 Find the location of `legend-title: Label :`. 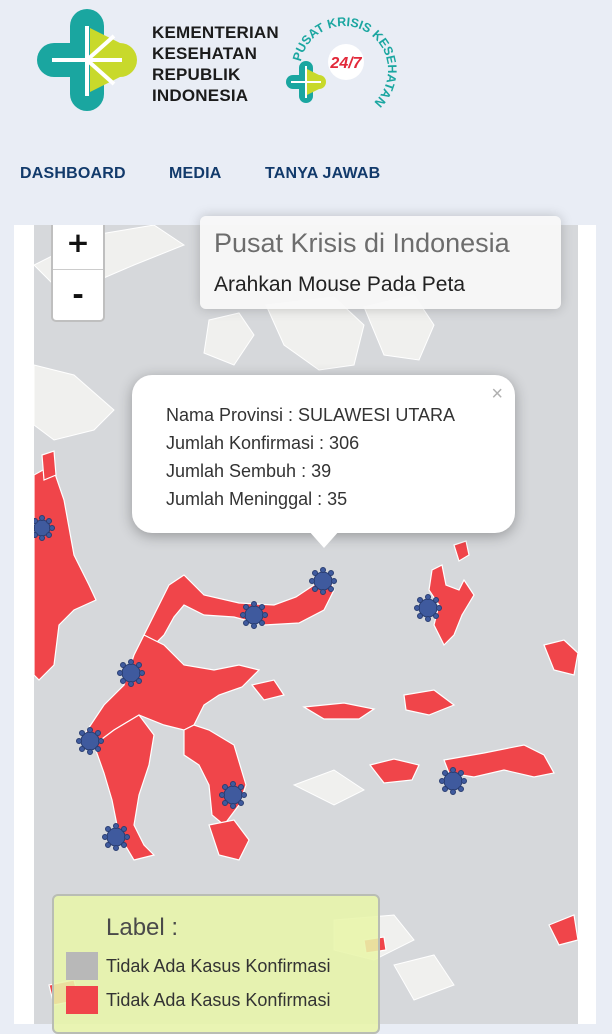

legend-title: Label : is located at coordinates (142, 927).